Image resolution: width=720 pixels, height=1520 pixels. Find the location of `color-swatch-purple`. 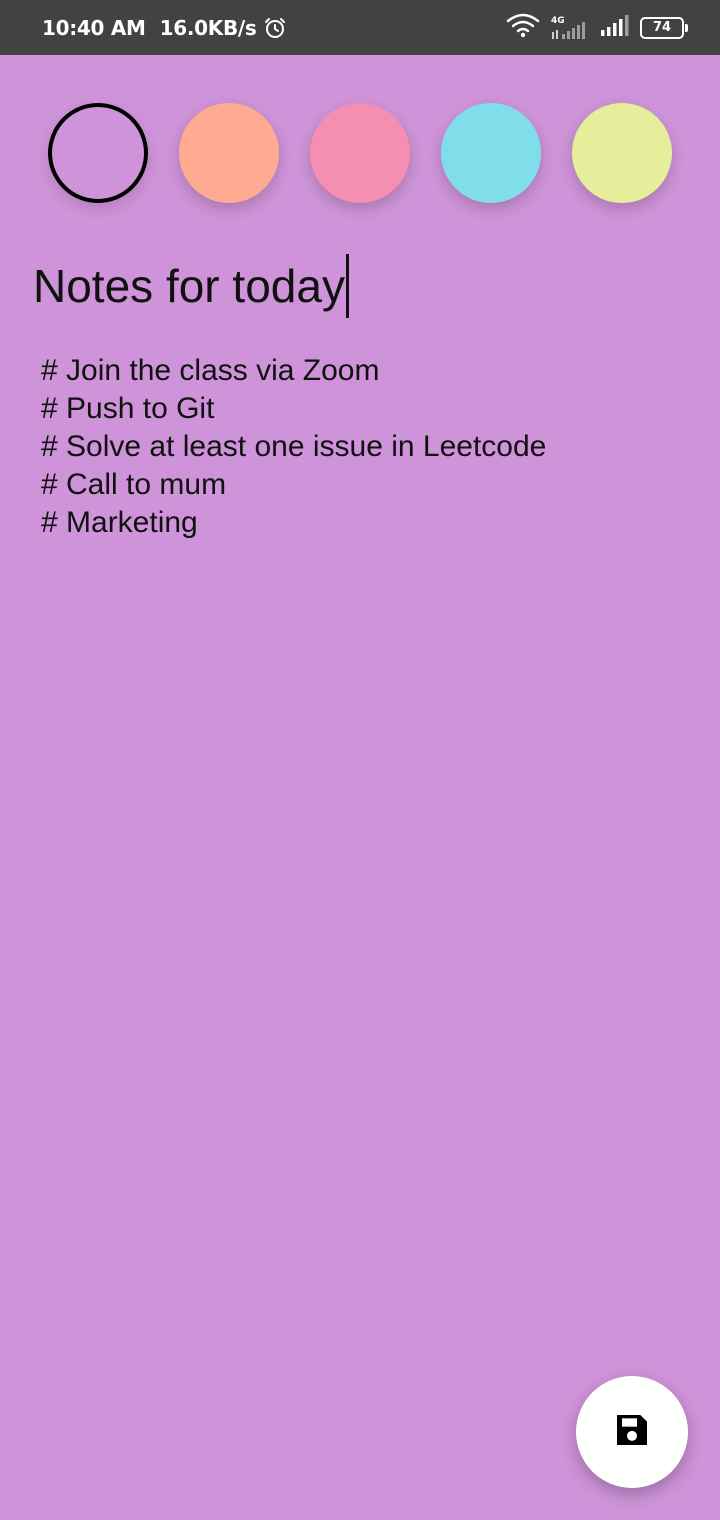

color-swatch-purple is located at coordinates (98, 153).